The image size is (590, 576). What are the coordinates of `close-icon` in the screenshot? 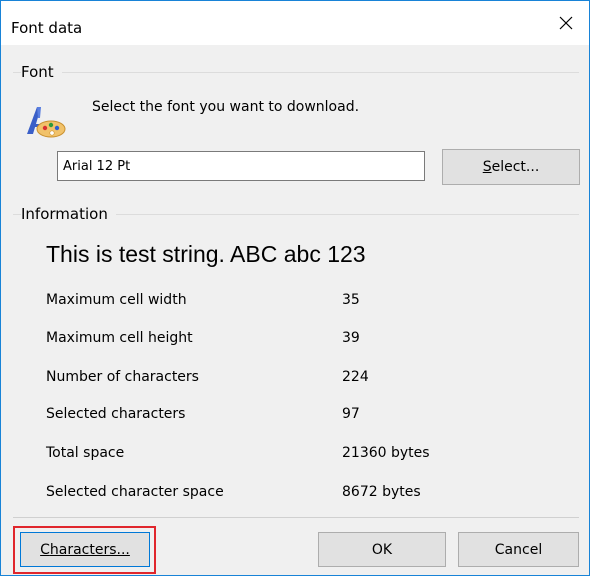 It's located at (566, 23).